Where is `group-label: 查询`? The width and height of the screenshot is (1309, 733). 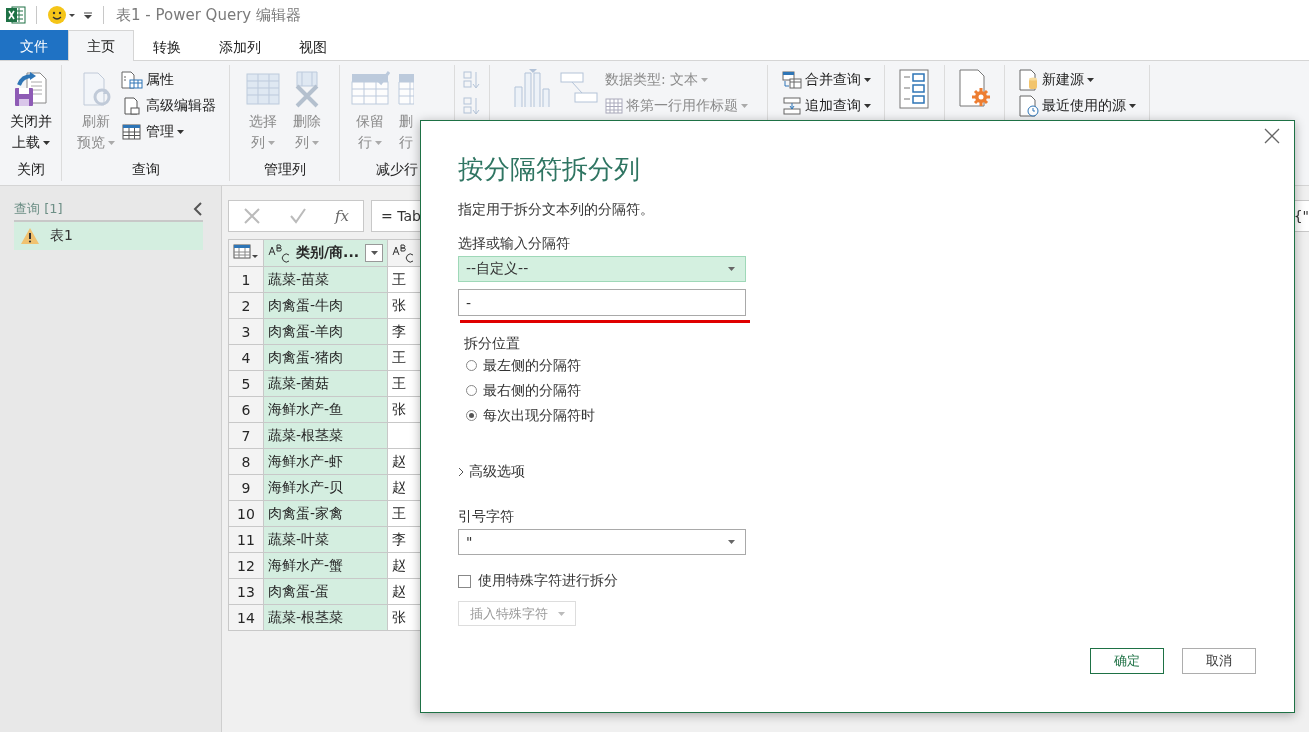
group-label: 查询 is located at coordinates (145, 169).